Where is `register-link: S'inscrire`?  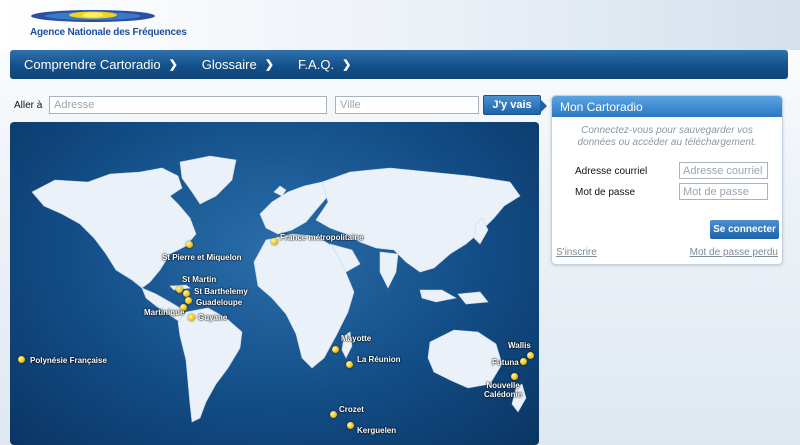
register-link: S'inscrire is located at coordinates (576, 252).